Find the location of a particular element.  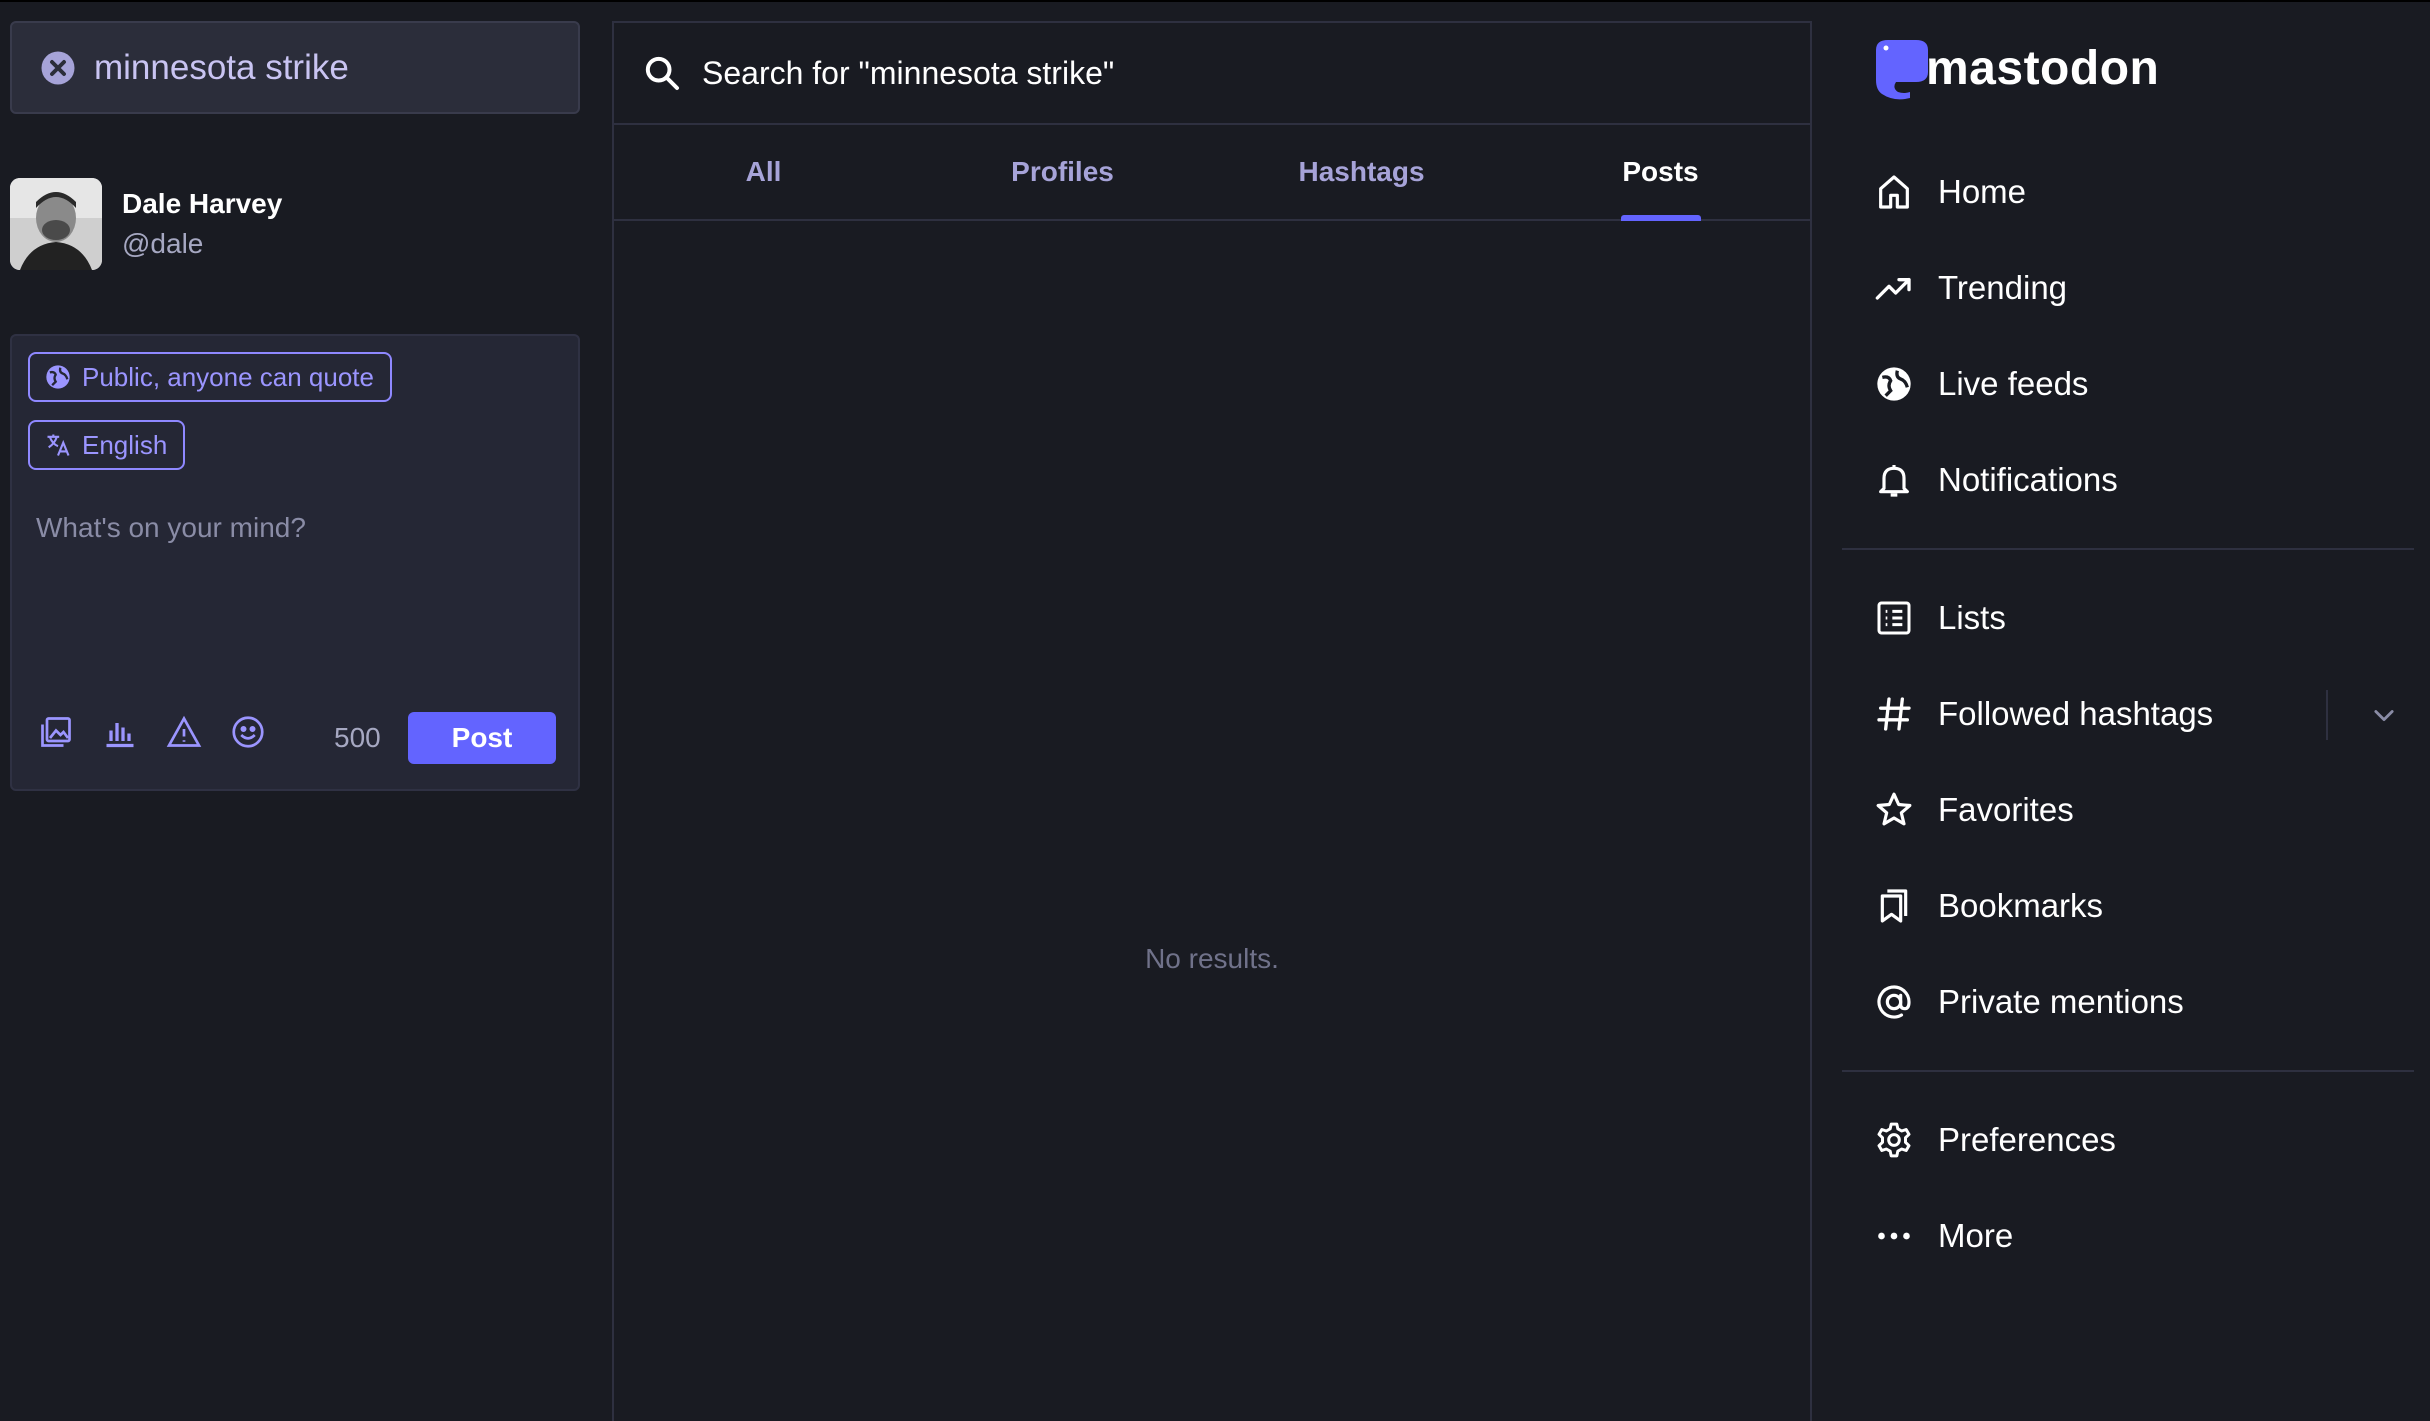

nav-label: Bookmarks is located at coordinates (2021, 905).